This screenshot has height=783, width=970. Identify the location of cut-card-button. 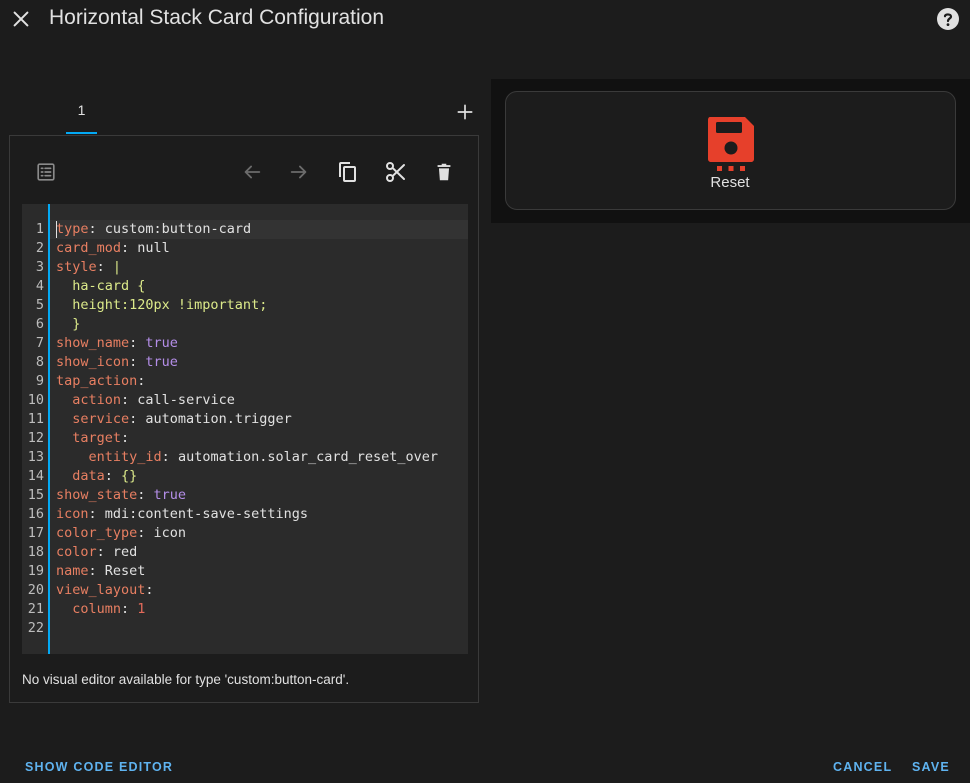
(396, 172).